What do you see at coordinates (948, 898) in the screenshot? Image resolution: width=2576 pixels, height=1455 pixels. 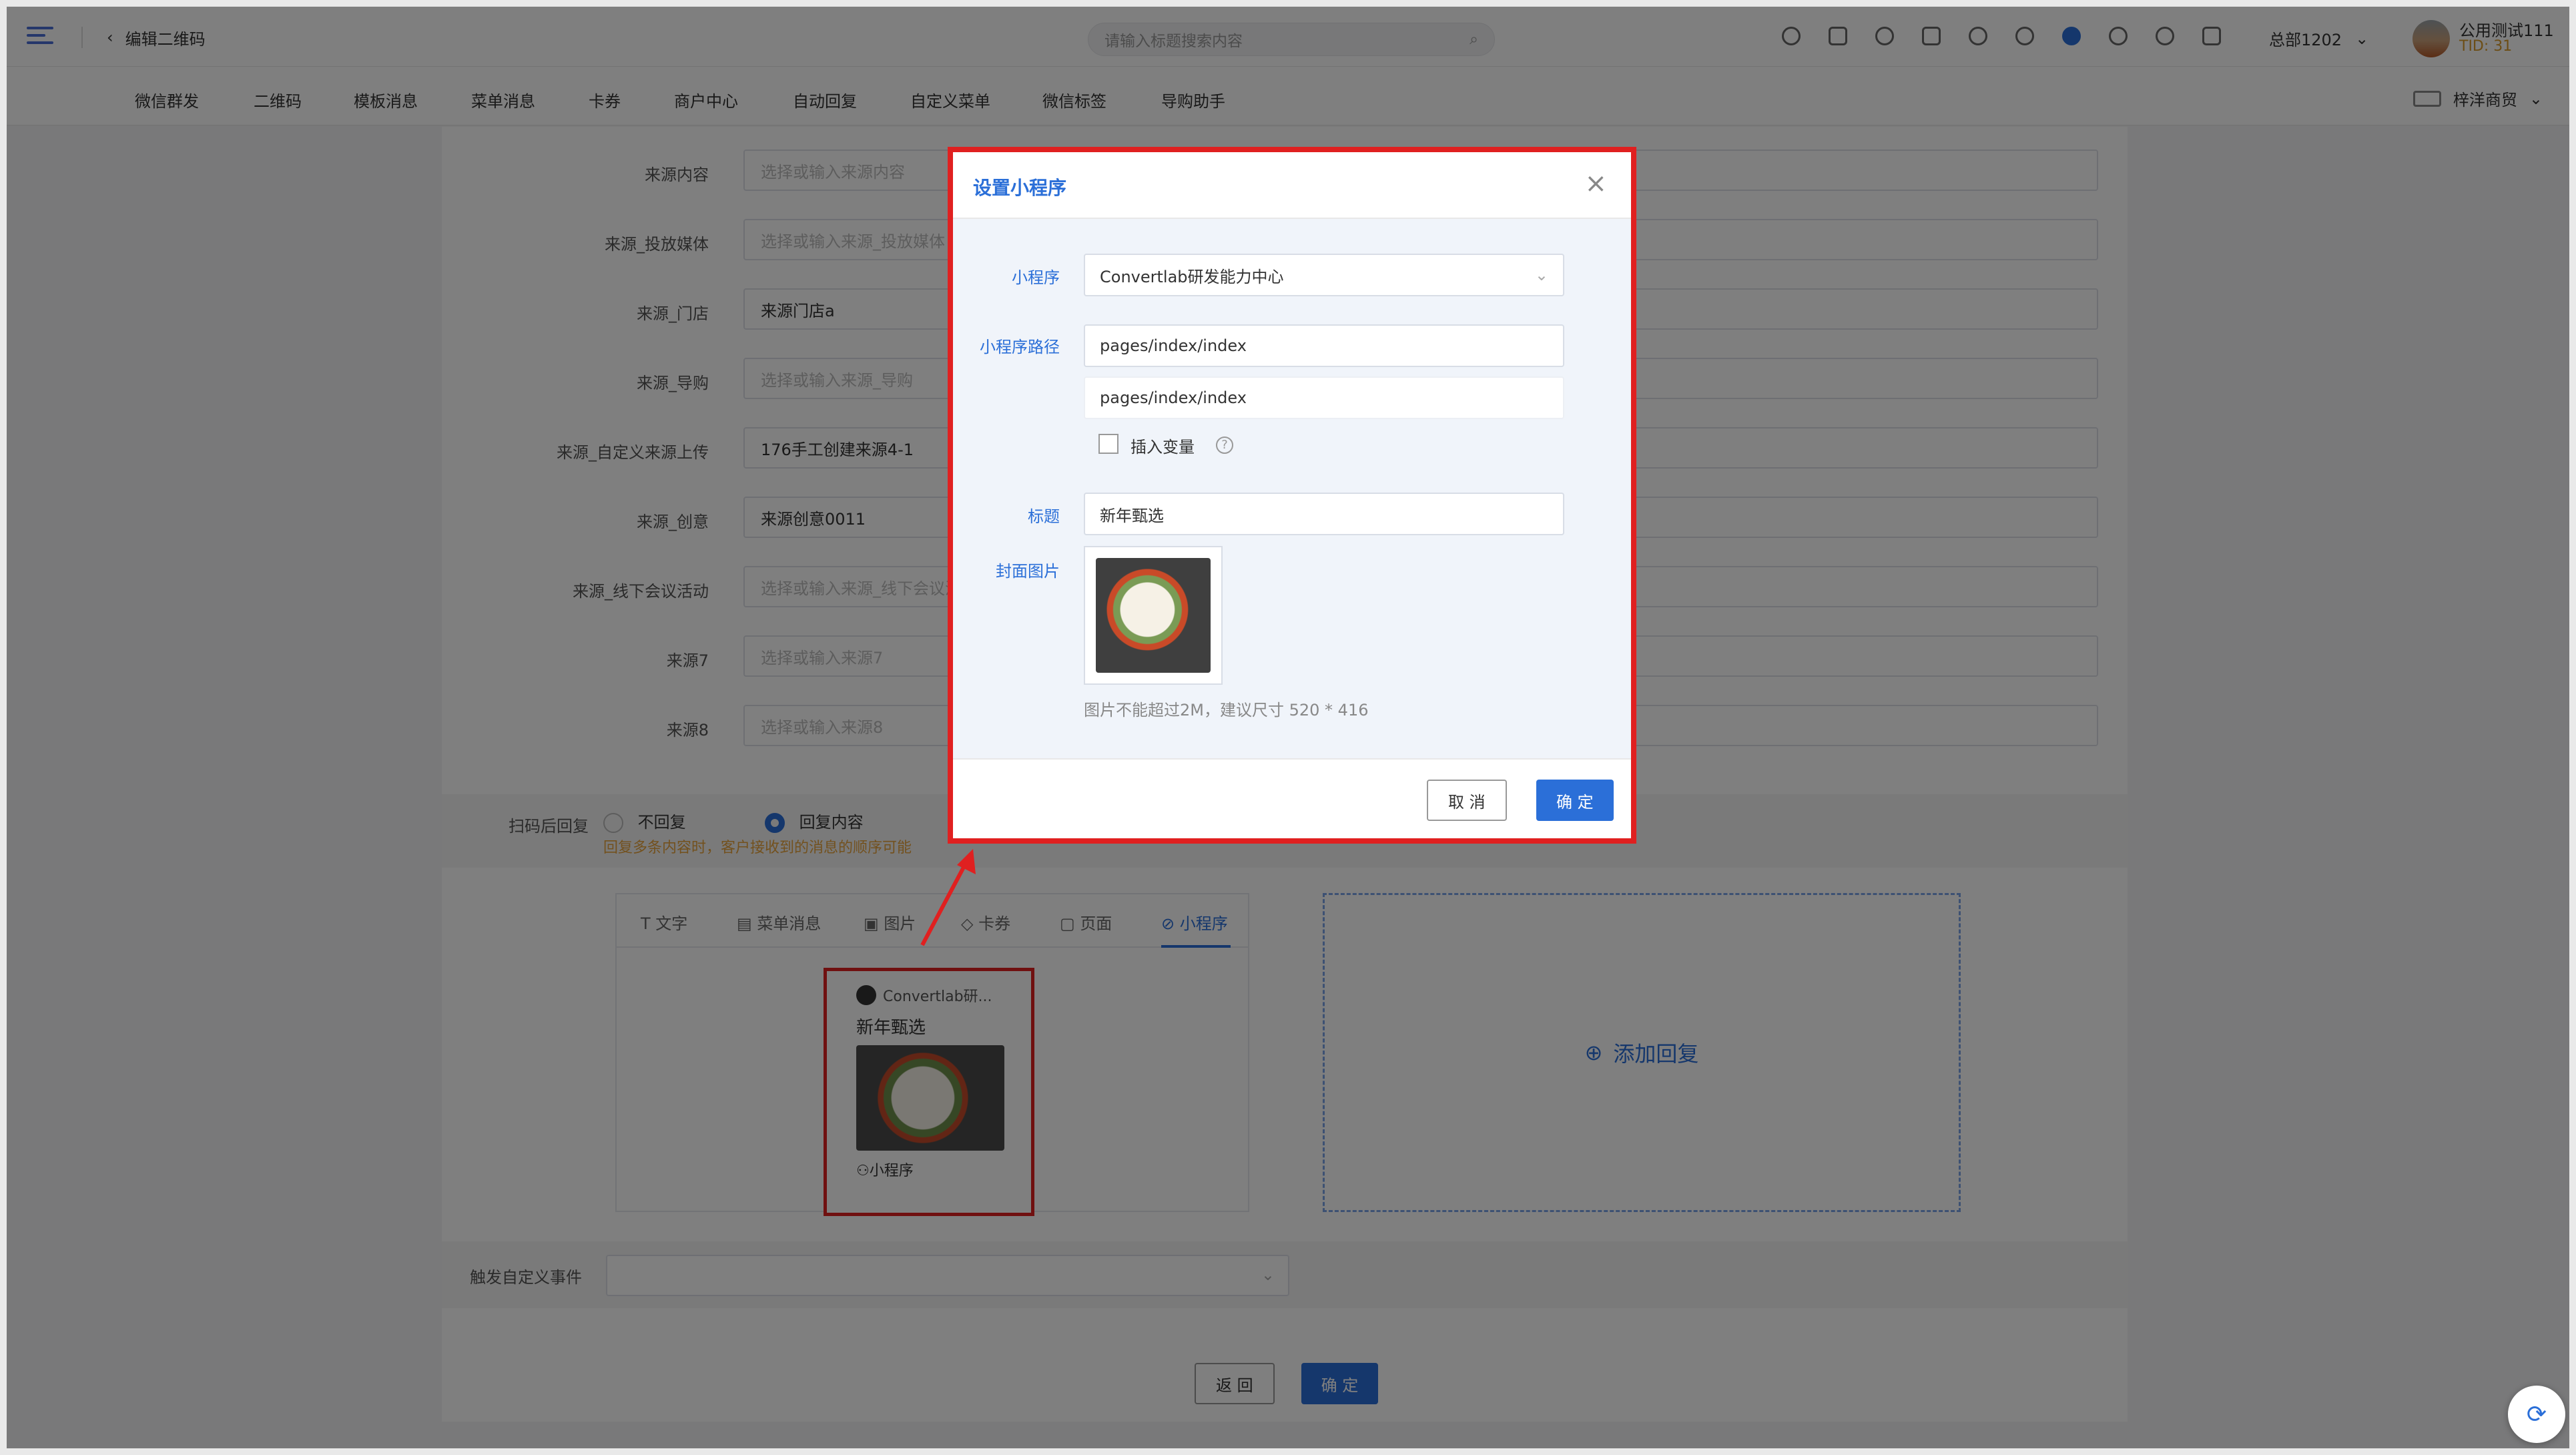 I see `annotation-arrow` at bounding box center [948, 898].